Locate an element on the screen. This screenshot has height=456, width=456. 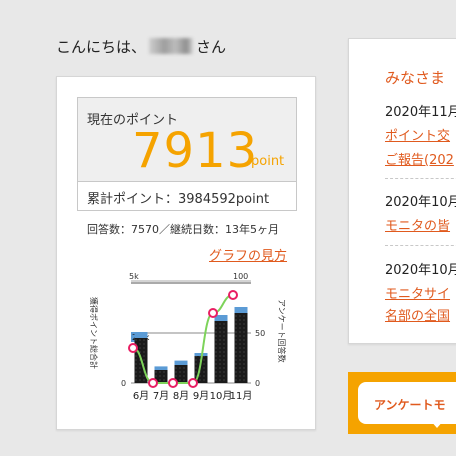
greeting-suffix: さん is located at coordinates (211, 47).